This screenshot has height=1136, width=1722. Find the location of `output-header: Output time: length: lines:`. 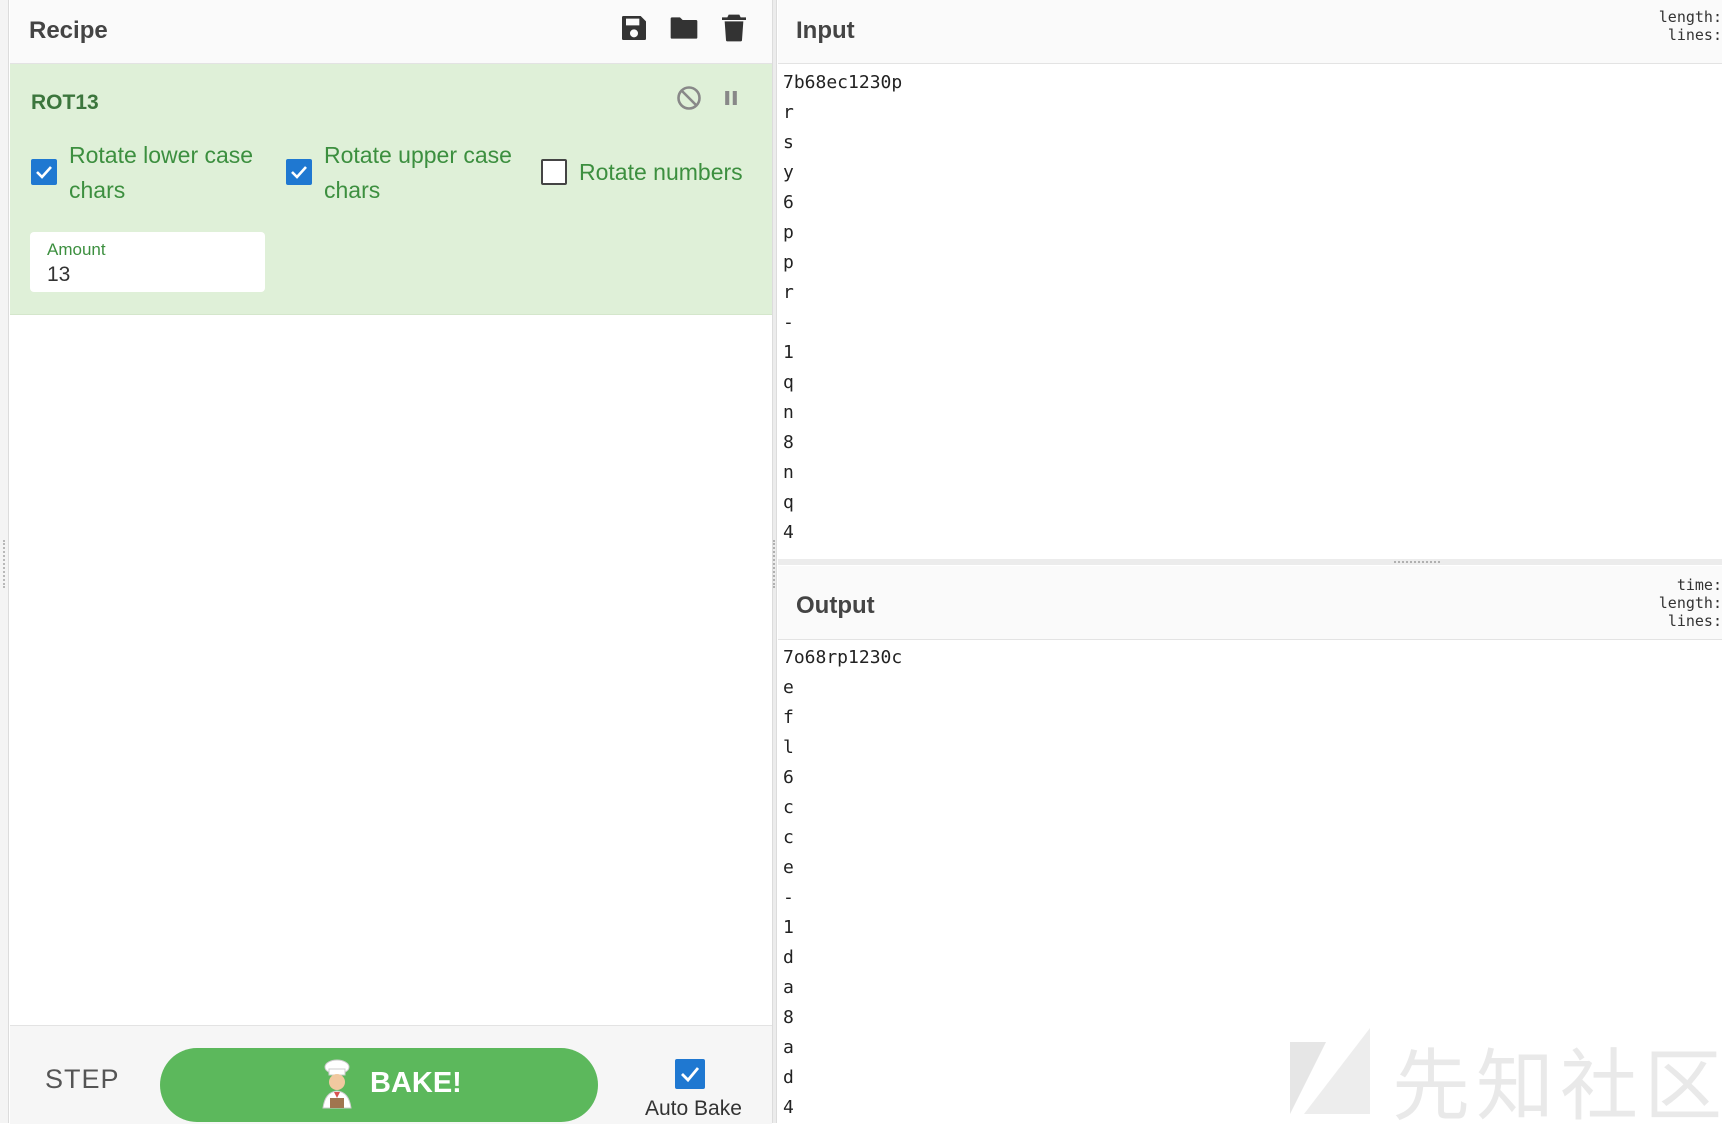

output-header: Output time: length: lines: is located at coordinates (1250, 603).